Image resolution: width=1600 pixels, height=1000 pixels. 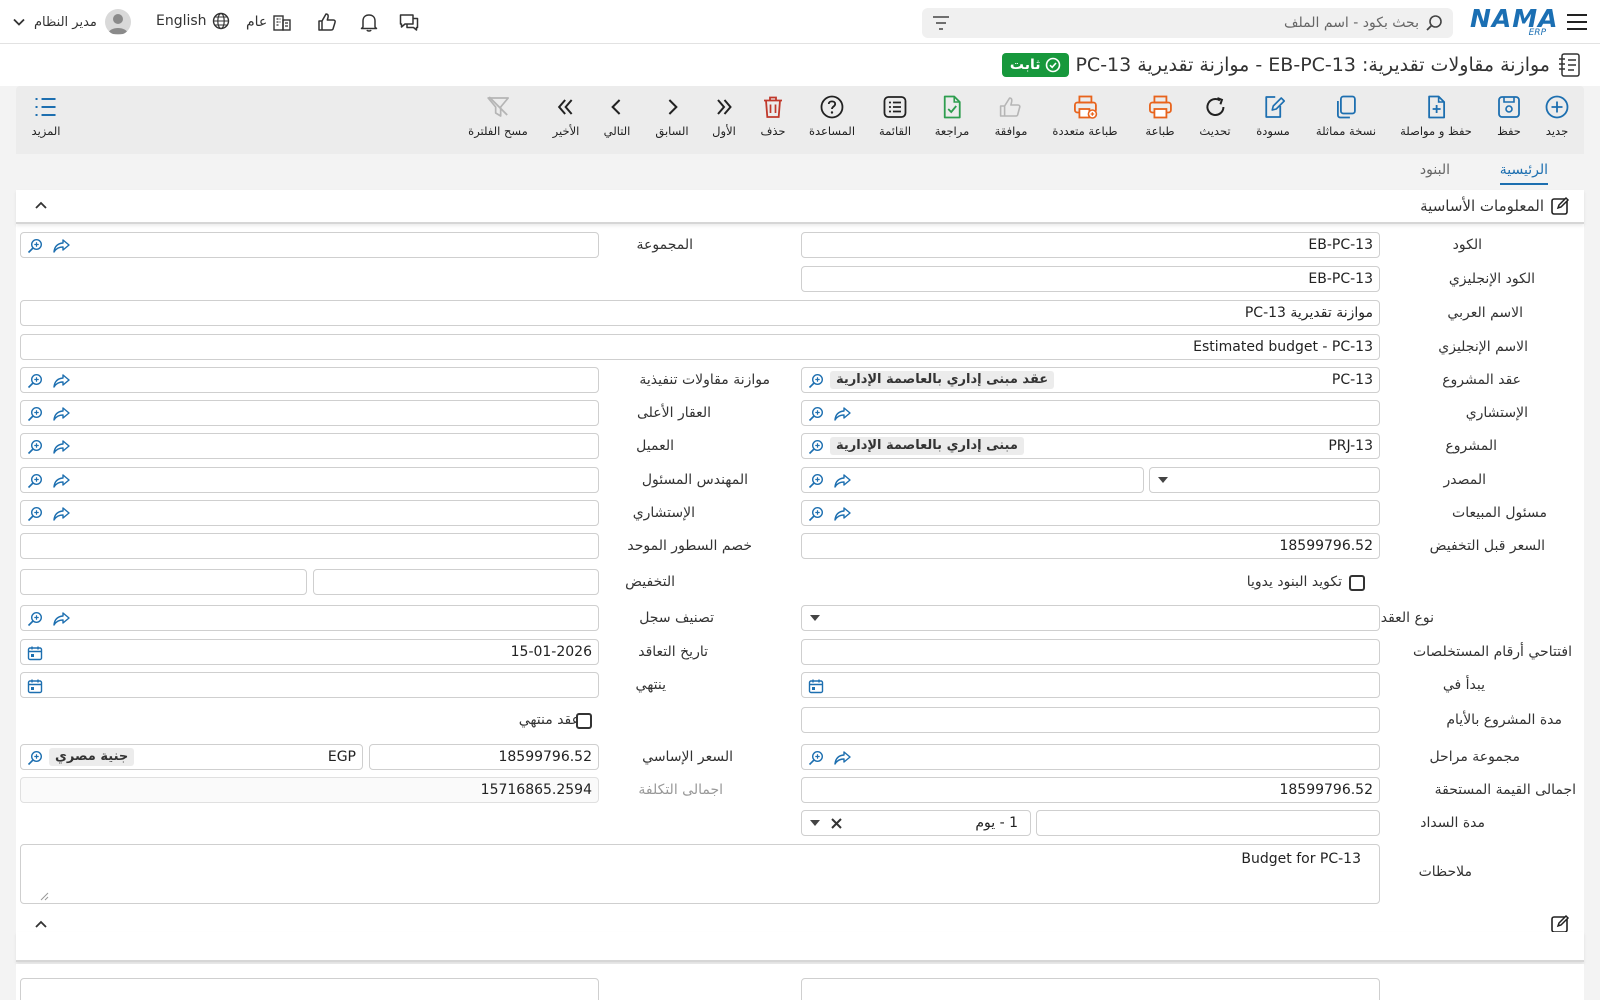 What do you see at coordinates (832, 116) in the screenshot?
I see `help-button: المساعدة` at bounding box center [832, 116].